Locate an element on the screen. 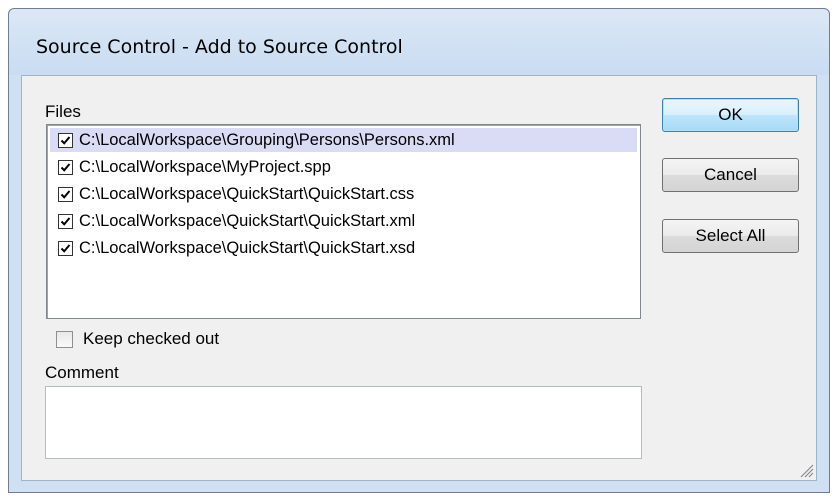 The height and width of the screenshot is (499, 835). file-path: C:\LocalWorkspace\MyProject.spp is located at coordinates (205, 166).